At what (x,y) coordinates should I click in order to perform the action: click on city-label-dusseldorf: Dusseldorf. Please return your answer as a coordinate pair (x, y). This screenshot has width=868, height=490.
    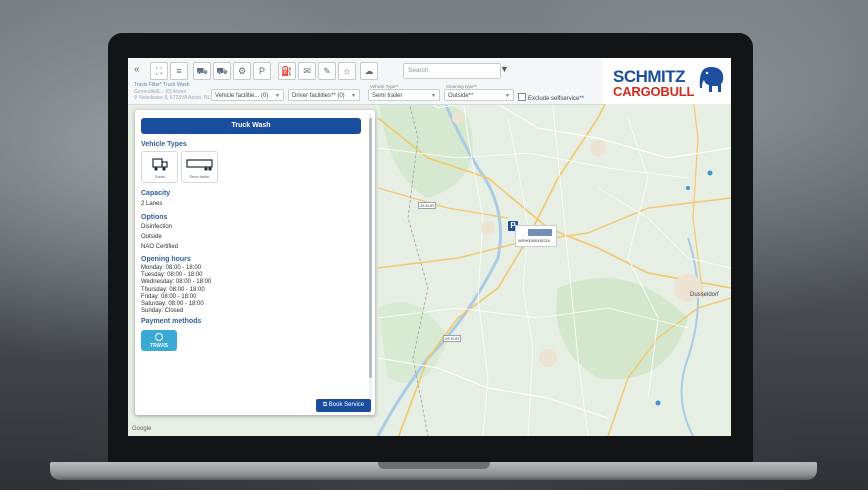
    Looking at the image, I should click on (704, 295).